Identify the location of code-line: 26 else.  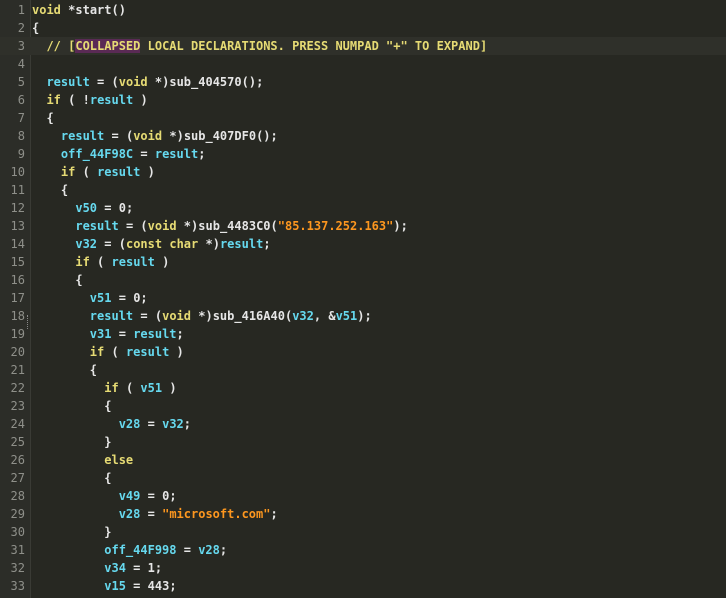
(363, 460).